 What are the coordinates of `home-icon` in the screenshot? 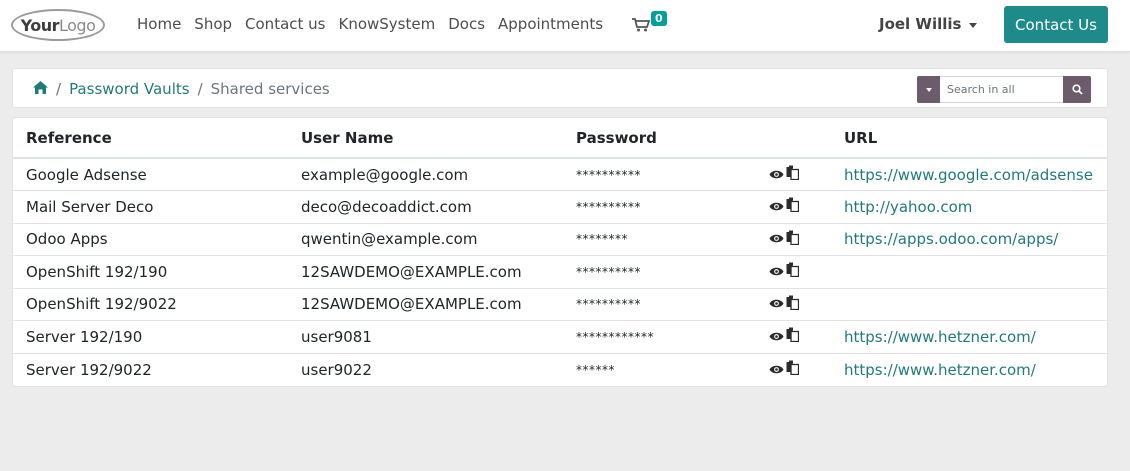 It's located at (40, 89).